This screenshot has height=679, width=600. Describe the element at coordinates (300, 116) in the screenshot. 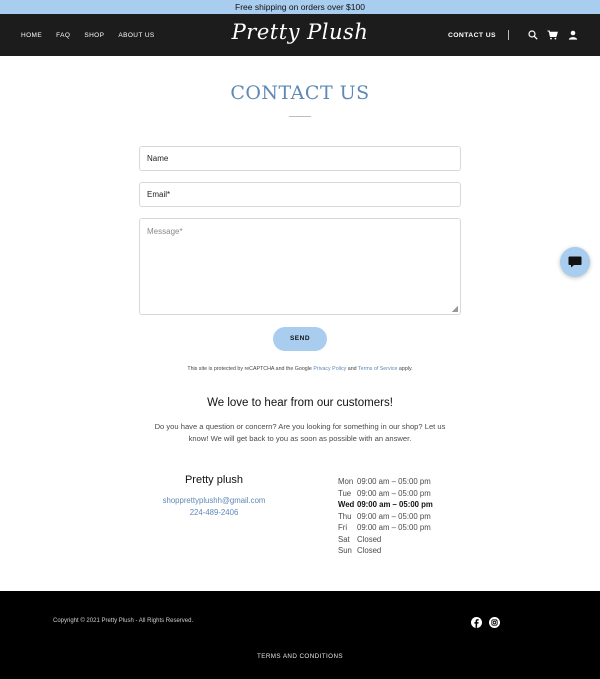

I see `title-divider` at that location.